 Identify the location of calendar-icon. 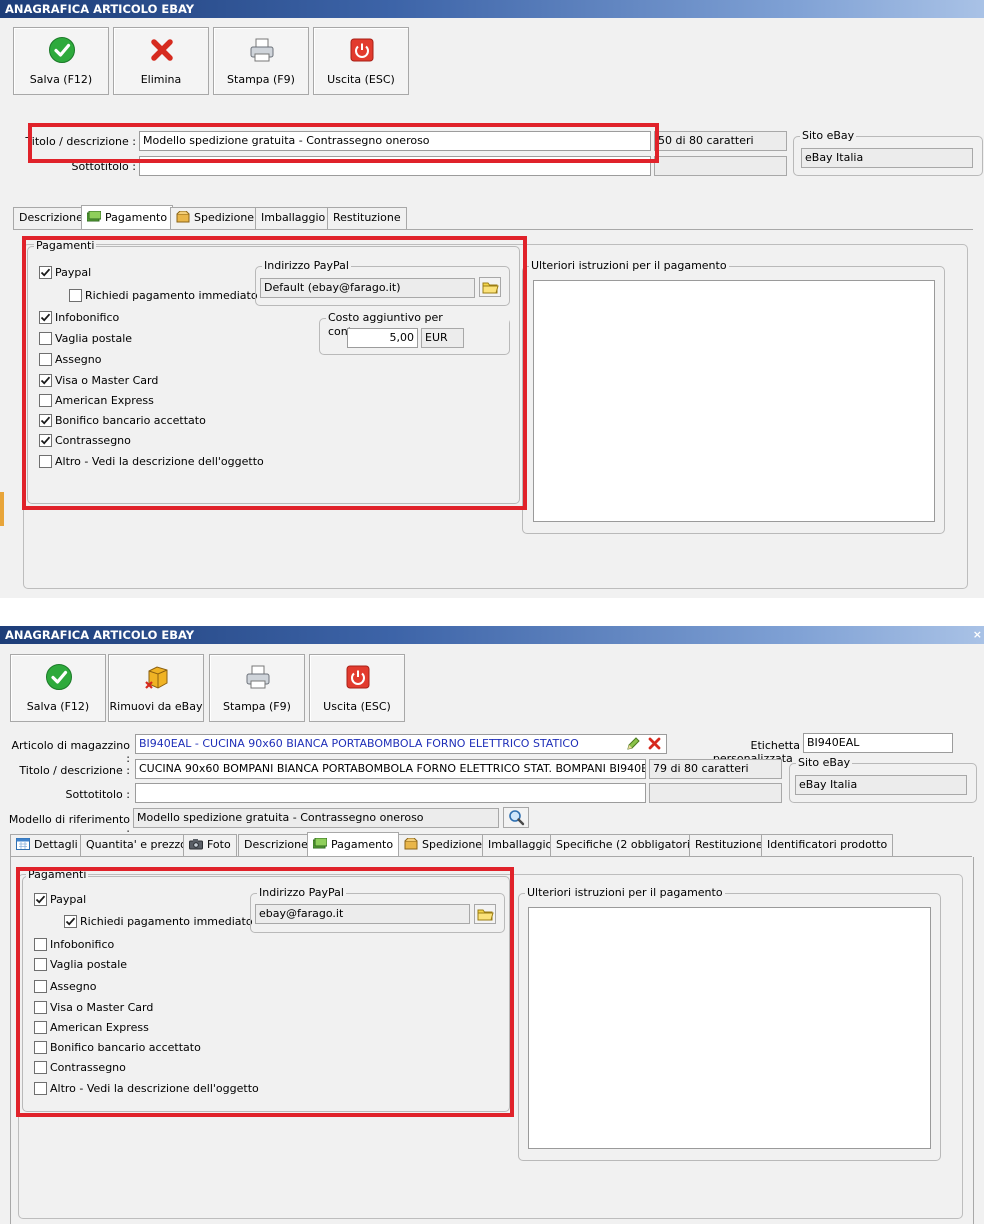
(23, 844).